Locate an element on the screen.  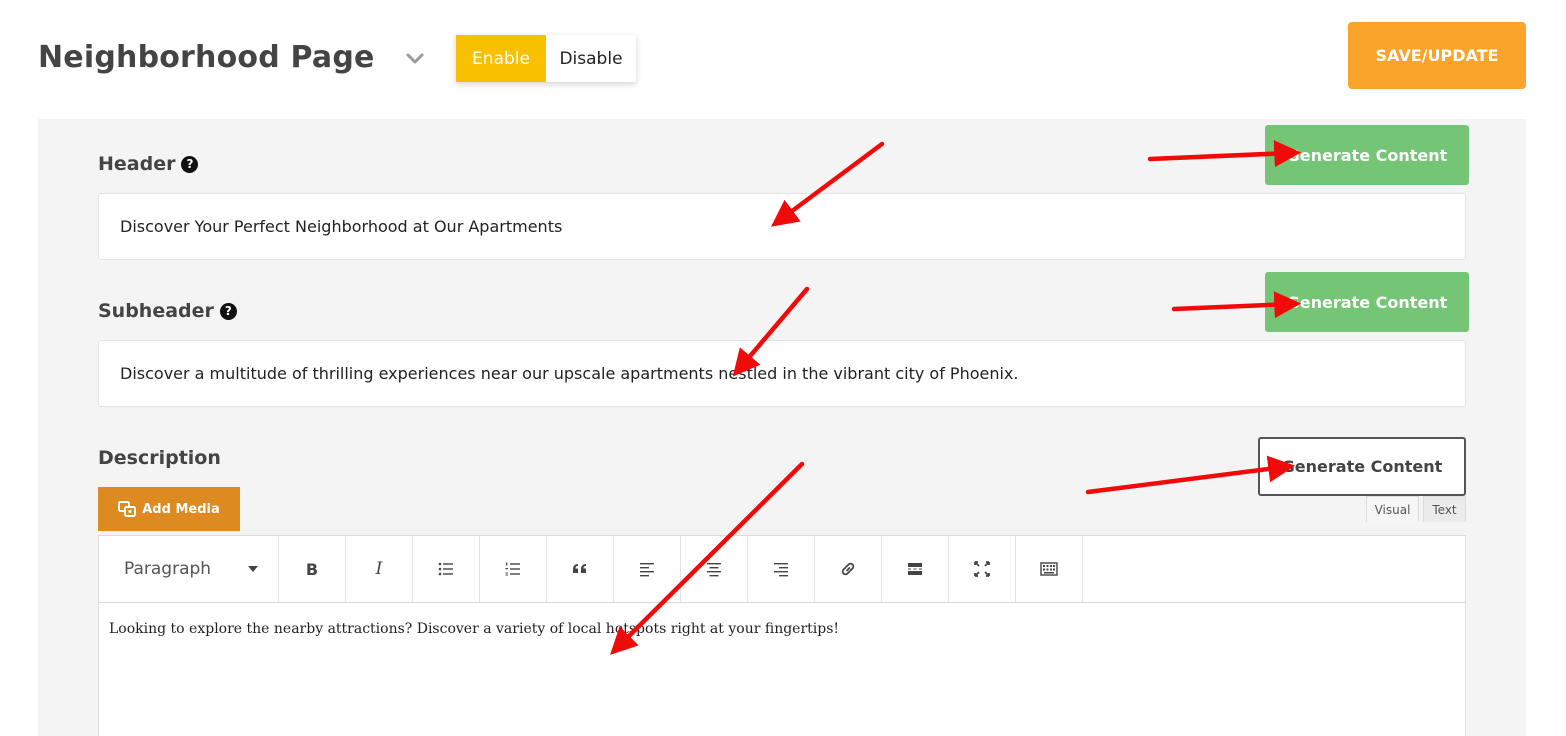
bold-button: B is located at coordinates (312, 569).